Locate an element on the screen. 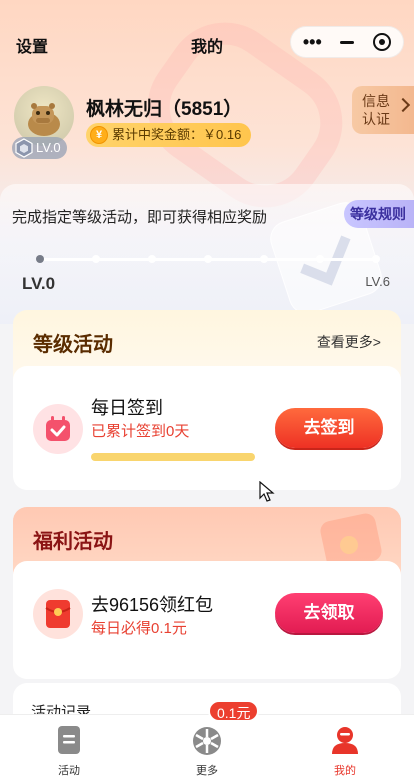  tab-activities: 活动 is located at coordinates (69, 747).